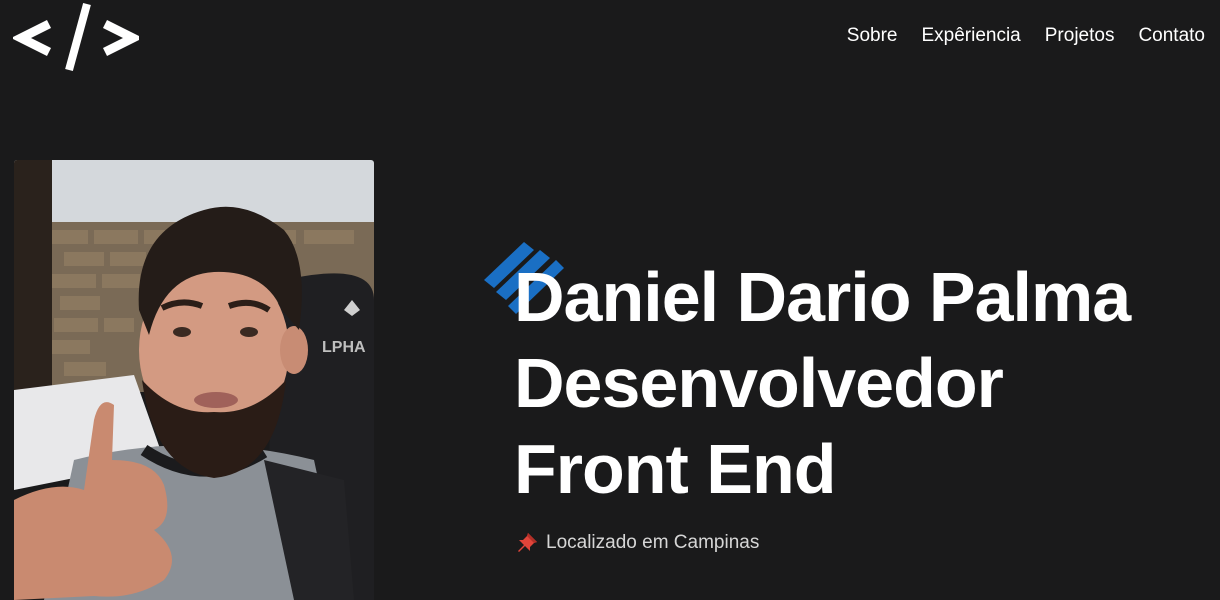  What do you see at coordinates (1080, 36) in the screenshot?
I see `nav-link-projetos: Projetos` at bounding box center [1080, 36].